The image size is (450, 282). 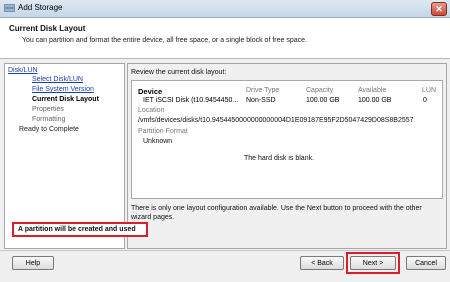 I want to click on sidebar-item-disk-lun: Disk/LUN, so click(x=23, y=70).